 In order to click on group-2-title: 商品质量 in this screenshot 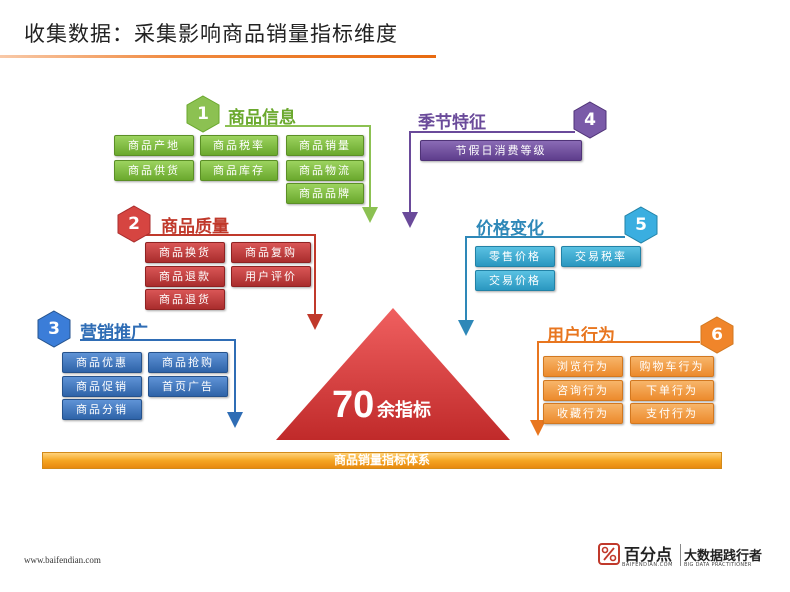, I will do `click(195, 227)`.